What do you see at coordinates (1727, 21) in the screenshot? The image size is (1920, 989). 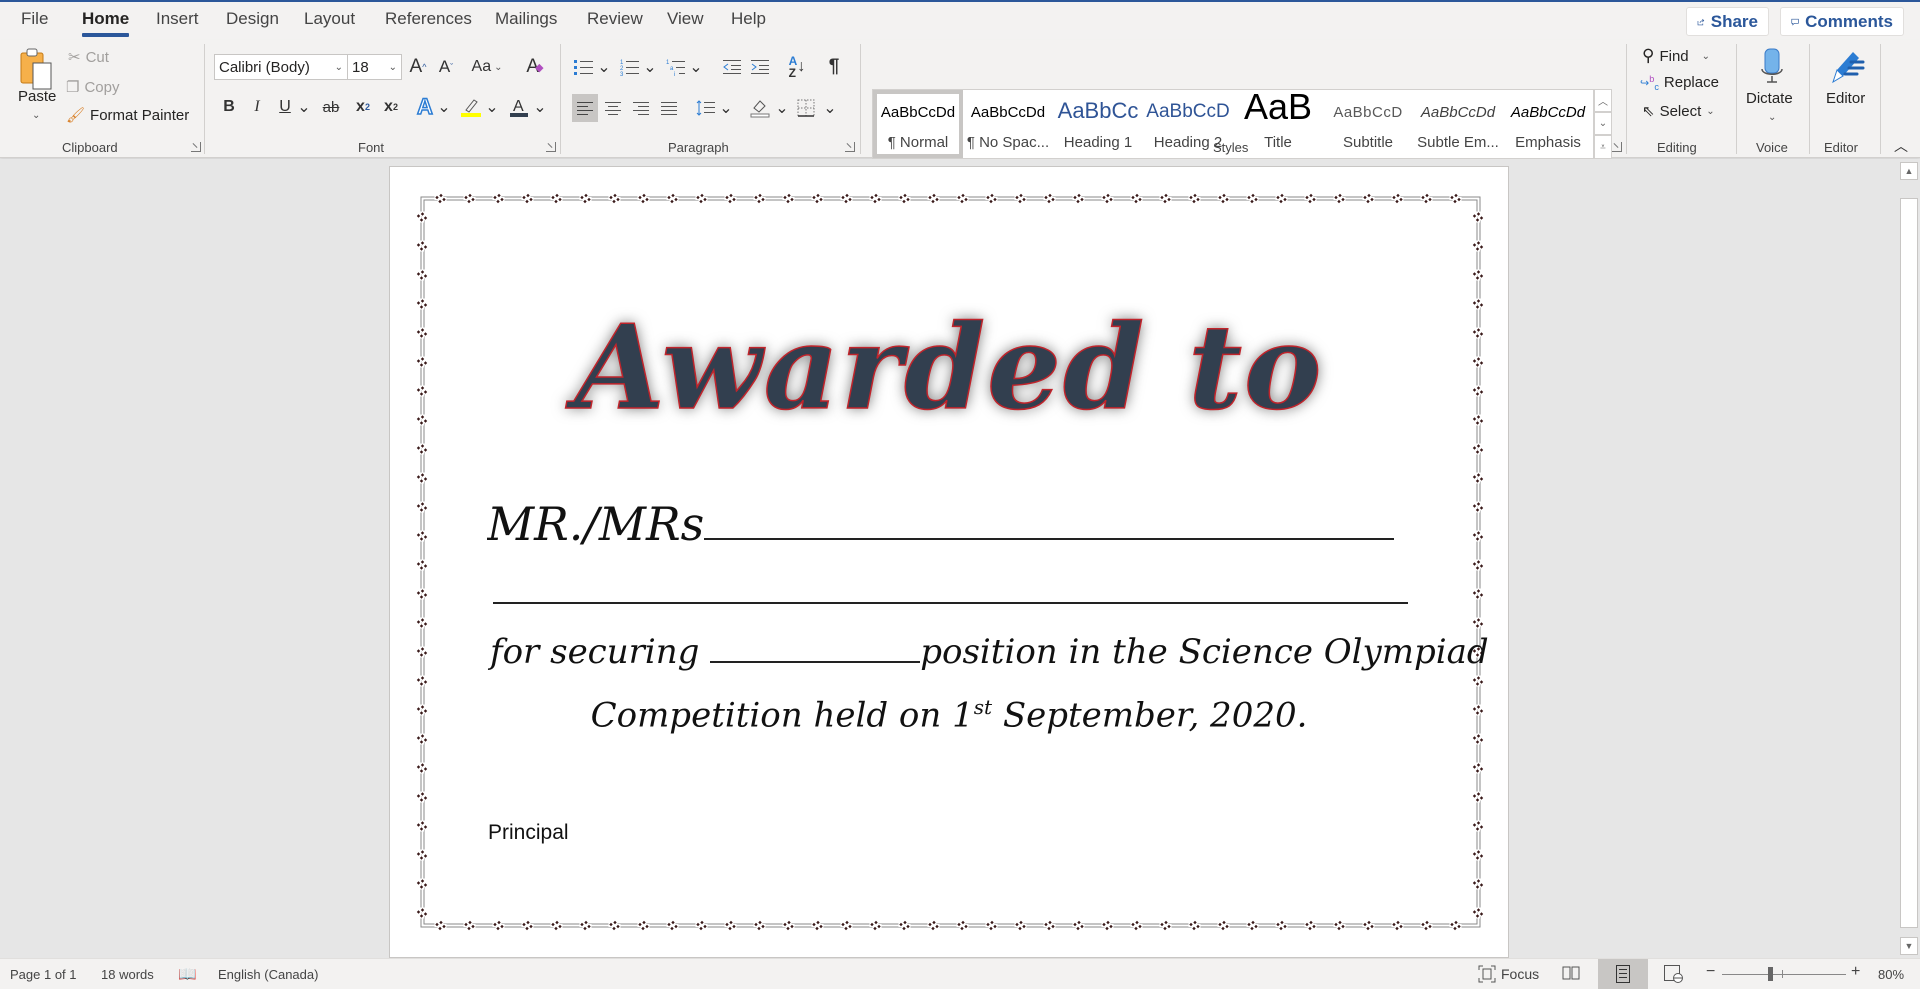 I see `share-button: Share` at bounding box center [1727, 21].